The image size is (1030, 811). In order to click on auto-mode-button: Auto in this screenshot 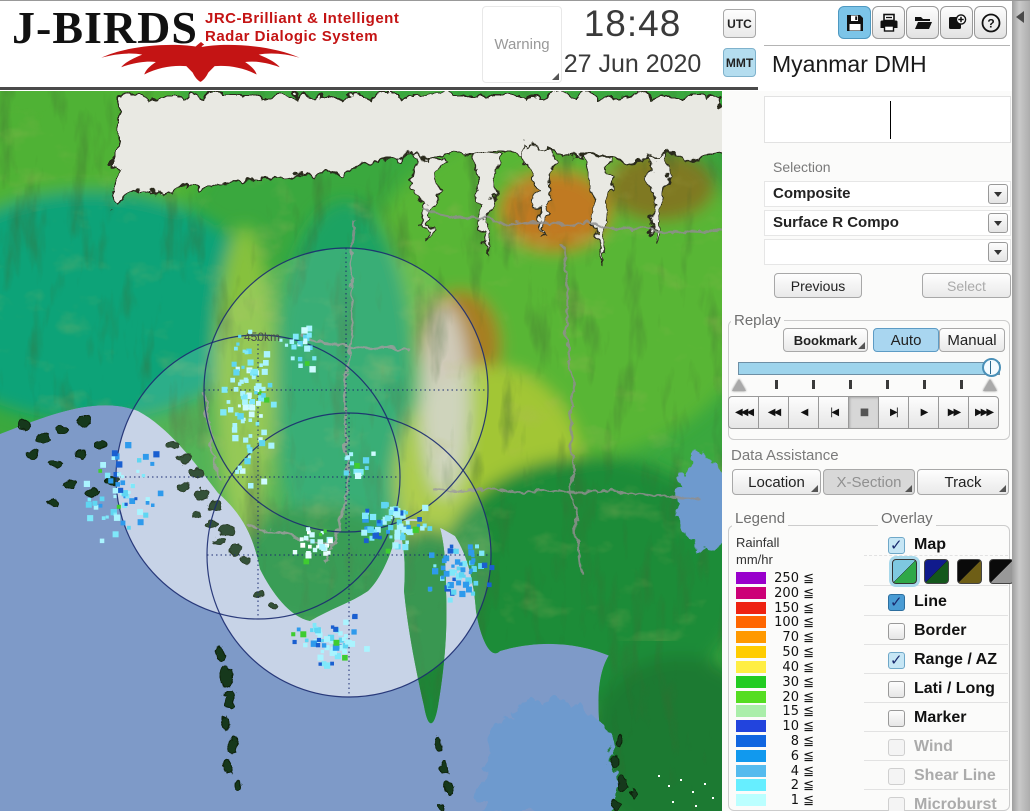, I will do `click(906, 340)`.